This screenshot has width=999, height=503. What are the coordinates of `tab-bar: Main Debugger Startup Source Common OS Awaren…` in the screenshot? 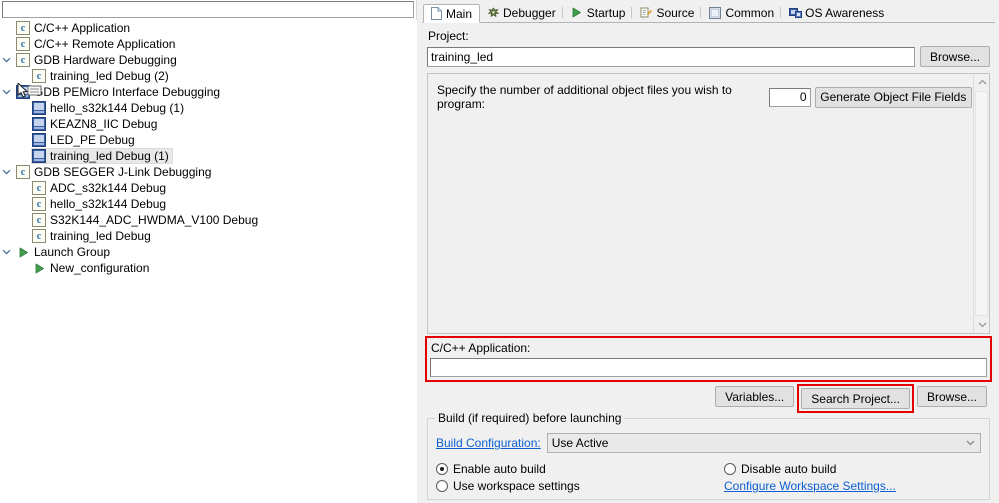 It's located at (708, 13).